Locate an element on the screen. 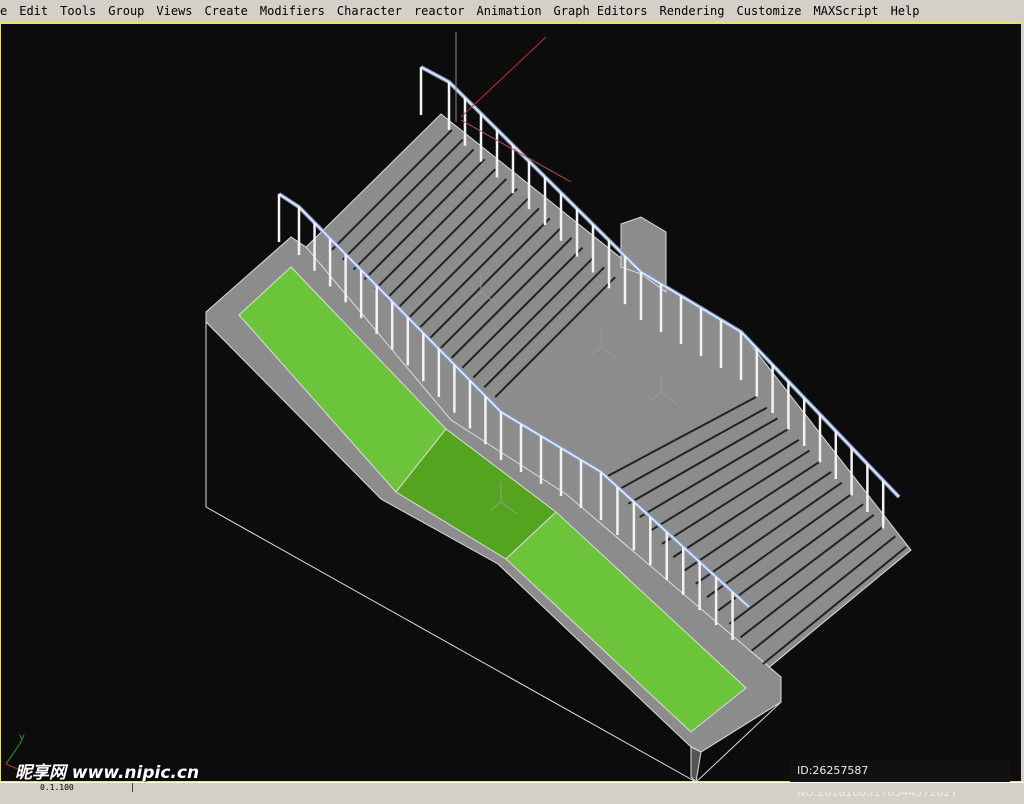  menu-edit: Edit is located at coordinates (33, 11).